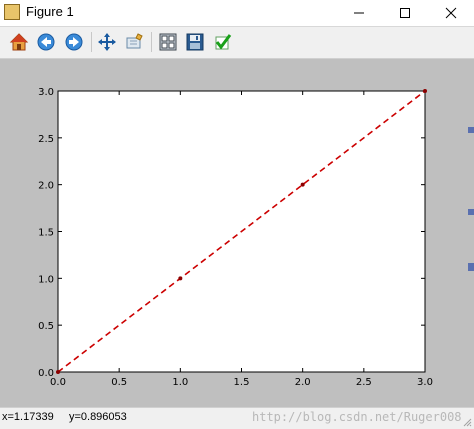 The height and width of the screenshot is (429, 474). I want to click on watermark: http://blog.csdn.net/Ruger008, so click(357, 417).